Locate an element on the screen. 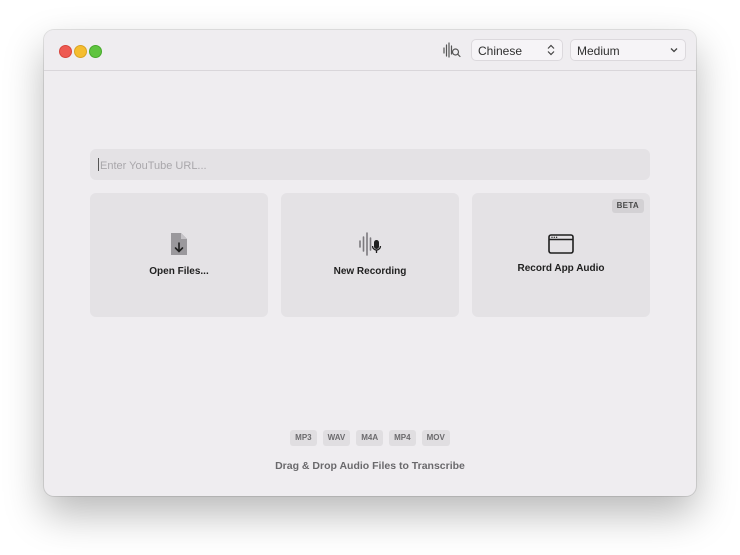  record-app-audio-button: BETA Record App Audio is located at coordinates (561, 255).